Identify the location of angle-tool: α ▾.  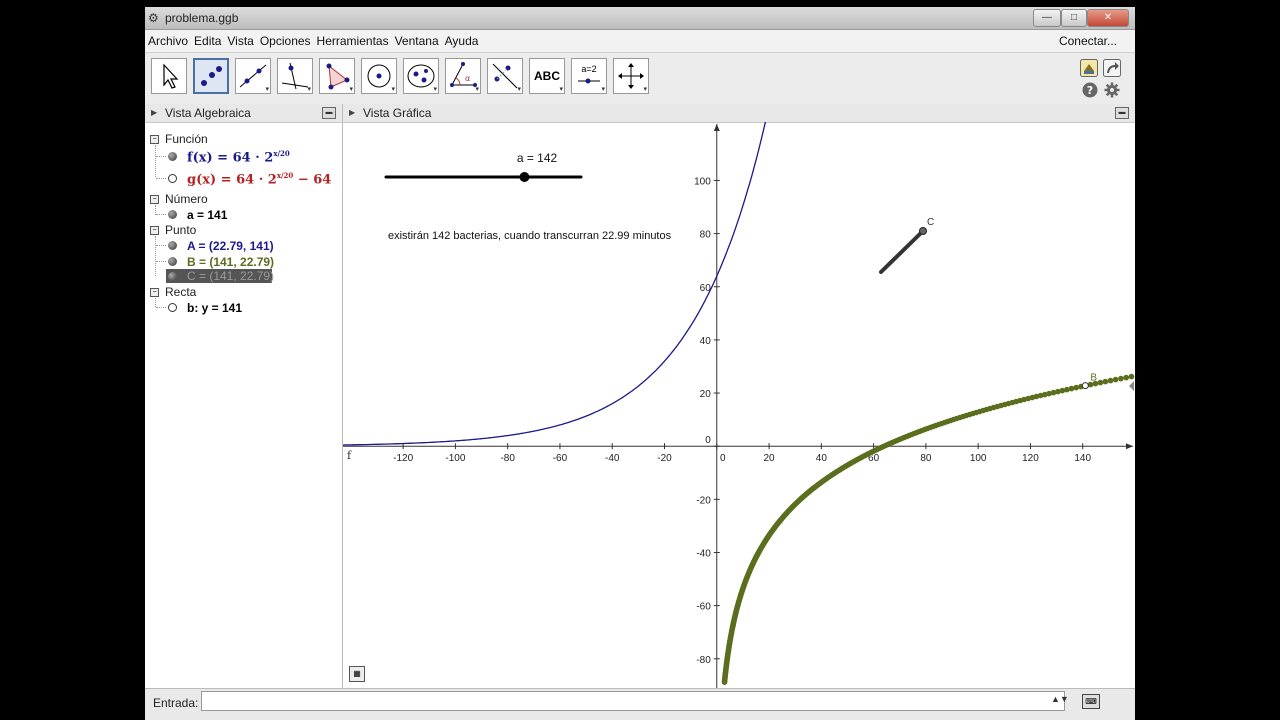
(463, 76).